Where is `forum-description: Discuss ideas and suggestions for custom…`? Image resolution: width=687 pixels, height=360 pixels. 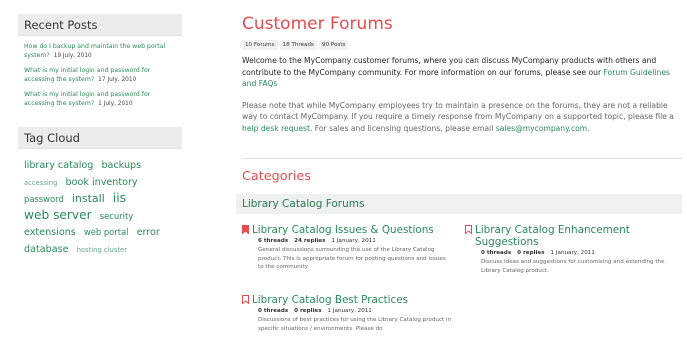 forum-description: Discuss ideas and suggestions for custom… is located at coordinates (573, 266).